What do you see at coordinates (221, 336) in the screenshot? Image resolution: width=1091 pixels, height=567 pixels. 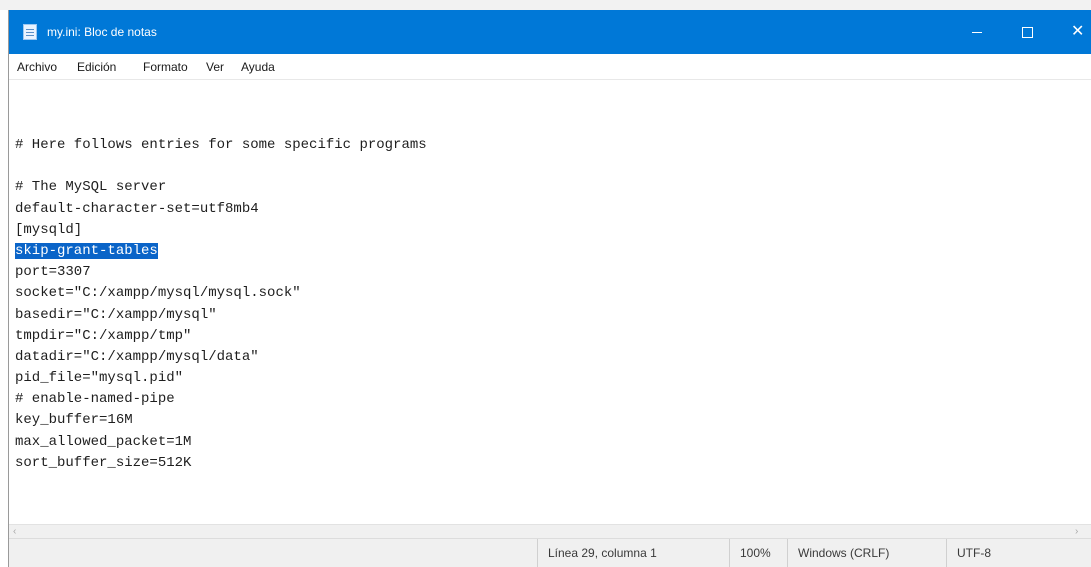 I see `text-line: tmpdir="C:/xampp/tmp"` at bounding box center [221, 336].